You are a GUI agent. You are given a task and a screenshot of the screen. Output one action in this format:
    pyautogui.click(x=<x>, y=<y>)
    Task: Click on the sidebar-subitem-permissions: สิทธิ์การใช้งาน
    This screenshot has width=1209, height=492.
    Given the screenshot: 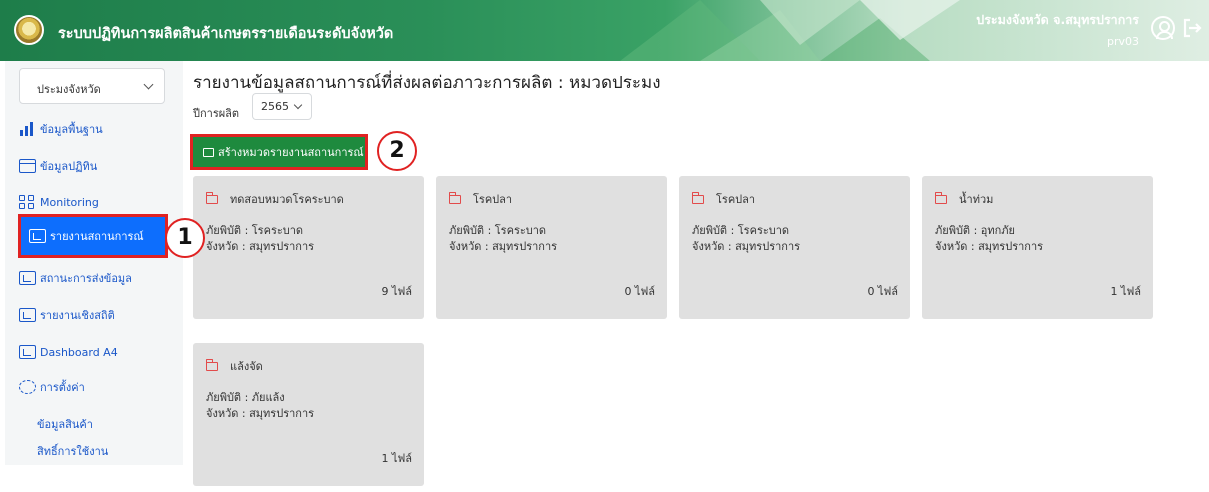 What is the action you would take?
    pyautogui.click(x=72, y=451)
    